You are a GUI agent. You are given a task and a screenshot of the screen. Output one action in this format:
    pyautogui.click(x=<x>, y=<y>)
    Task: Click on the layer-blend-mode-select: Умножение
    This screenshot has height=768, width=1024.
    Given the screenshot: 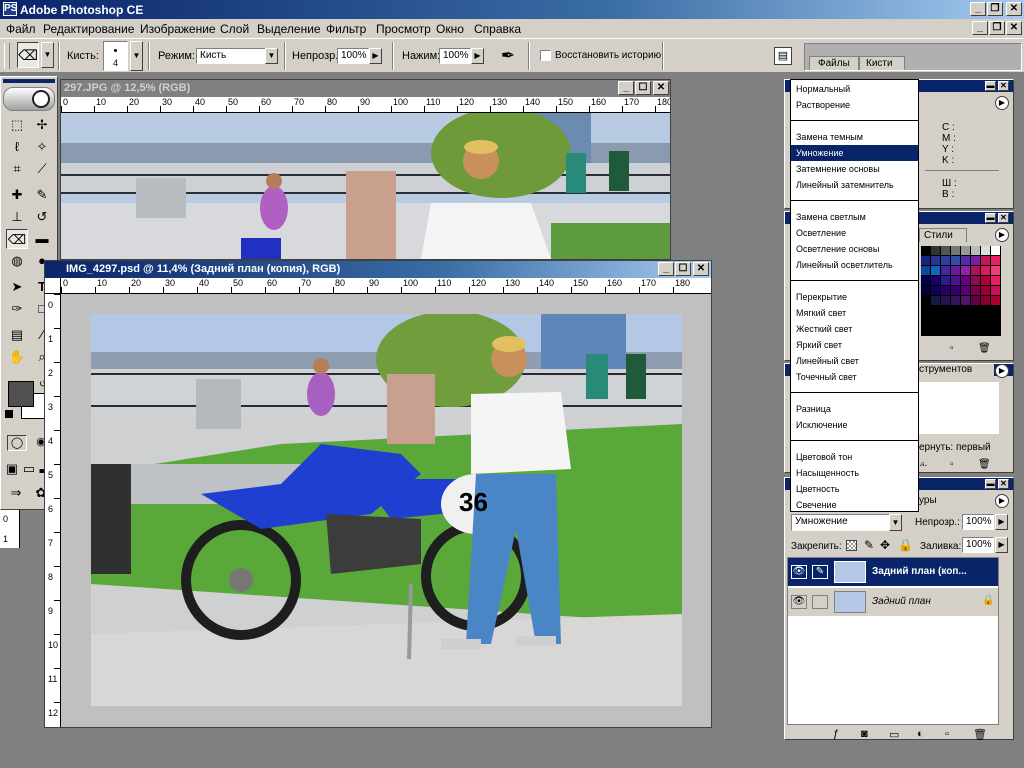 What is the action you would take?
    pyautogui.click(x=845, y=522)
    